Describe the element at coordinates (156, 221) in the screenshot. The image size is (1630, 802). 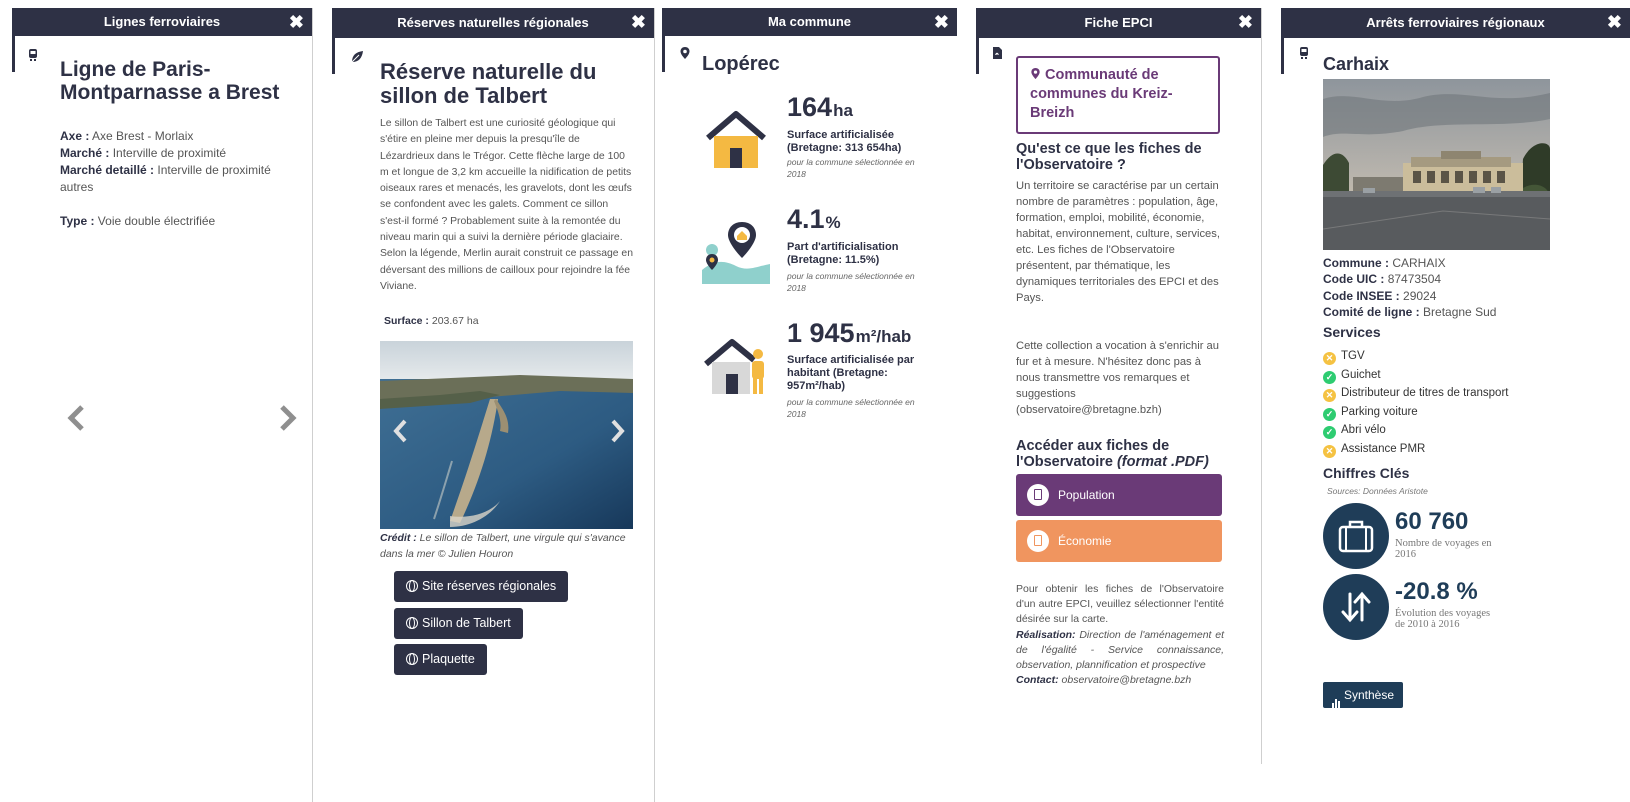
I see `type-value: Voie double électrifiée` at that location.